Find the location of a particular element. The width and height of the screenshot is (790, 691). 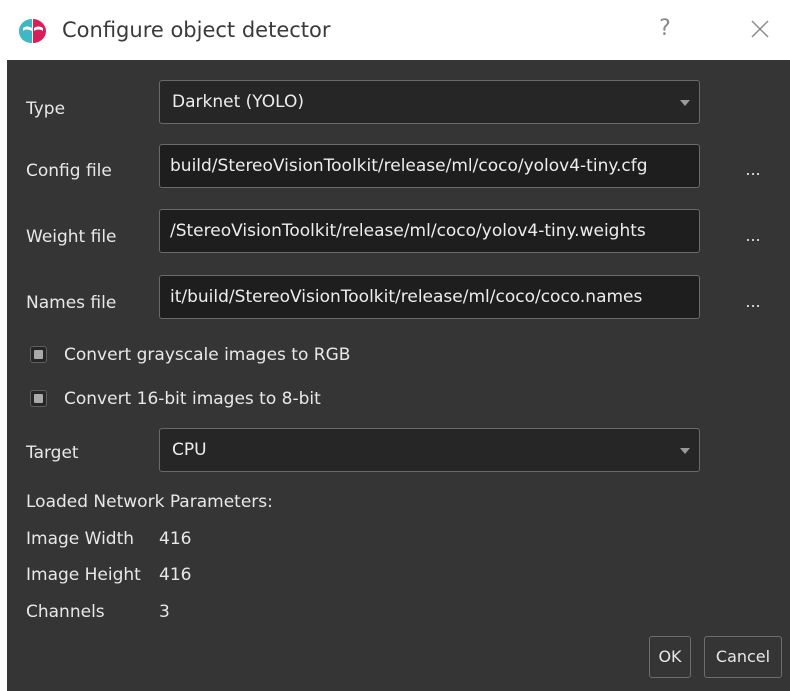

help-button: ? is located at coordinates (665, 29).